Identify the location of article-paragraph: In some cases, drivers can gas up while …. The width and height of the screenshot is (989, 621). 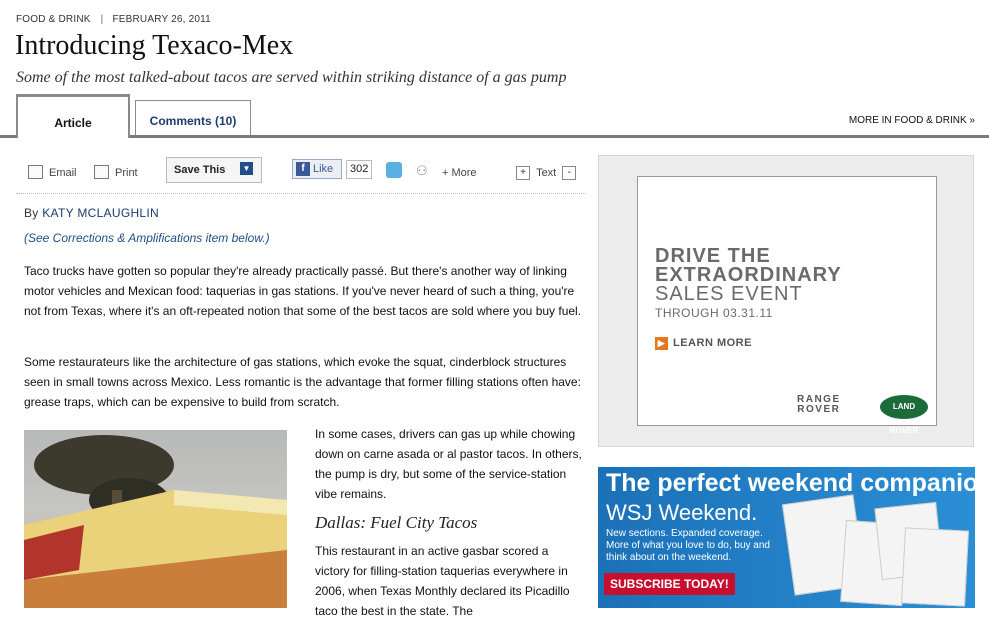
(448, 464).